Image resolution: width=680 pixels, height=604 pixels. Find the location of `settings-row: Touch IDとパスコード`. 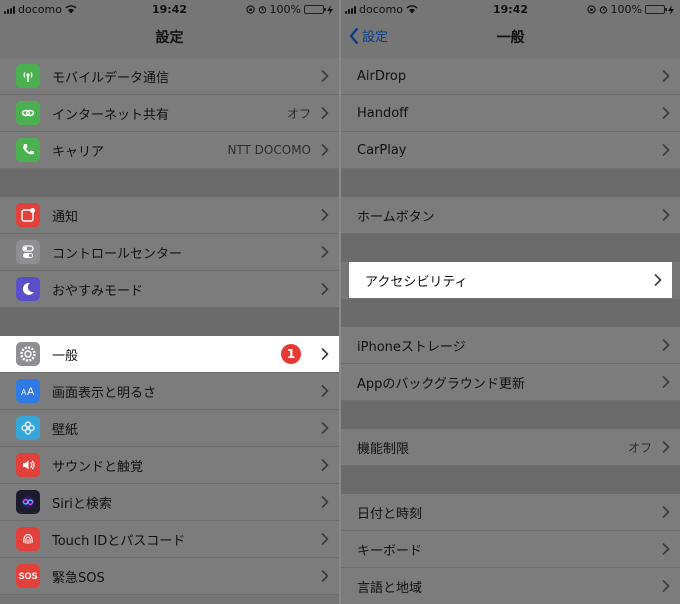

settings-row: Touch IDとパスコード is located at coordinates (169, 539).